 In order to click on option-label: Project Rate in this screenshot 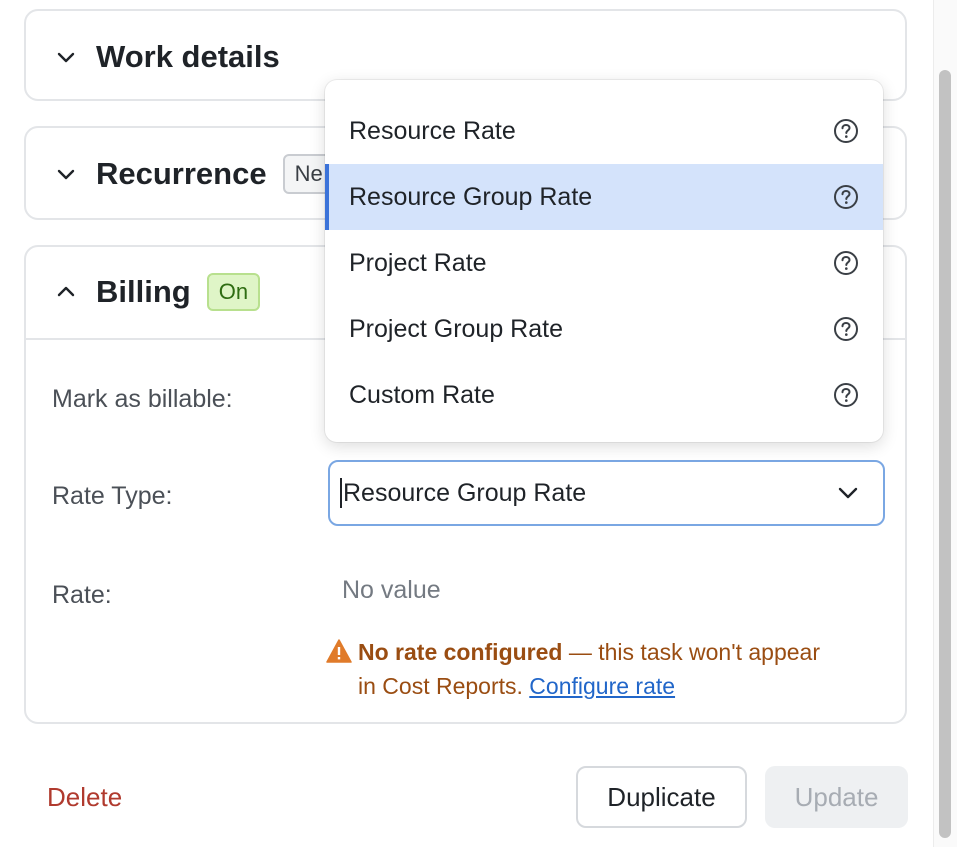, I will do `click(418, 262)`.